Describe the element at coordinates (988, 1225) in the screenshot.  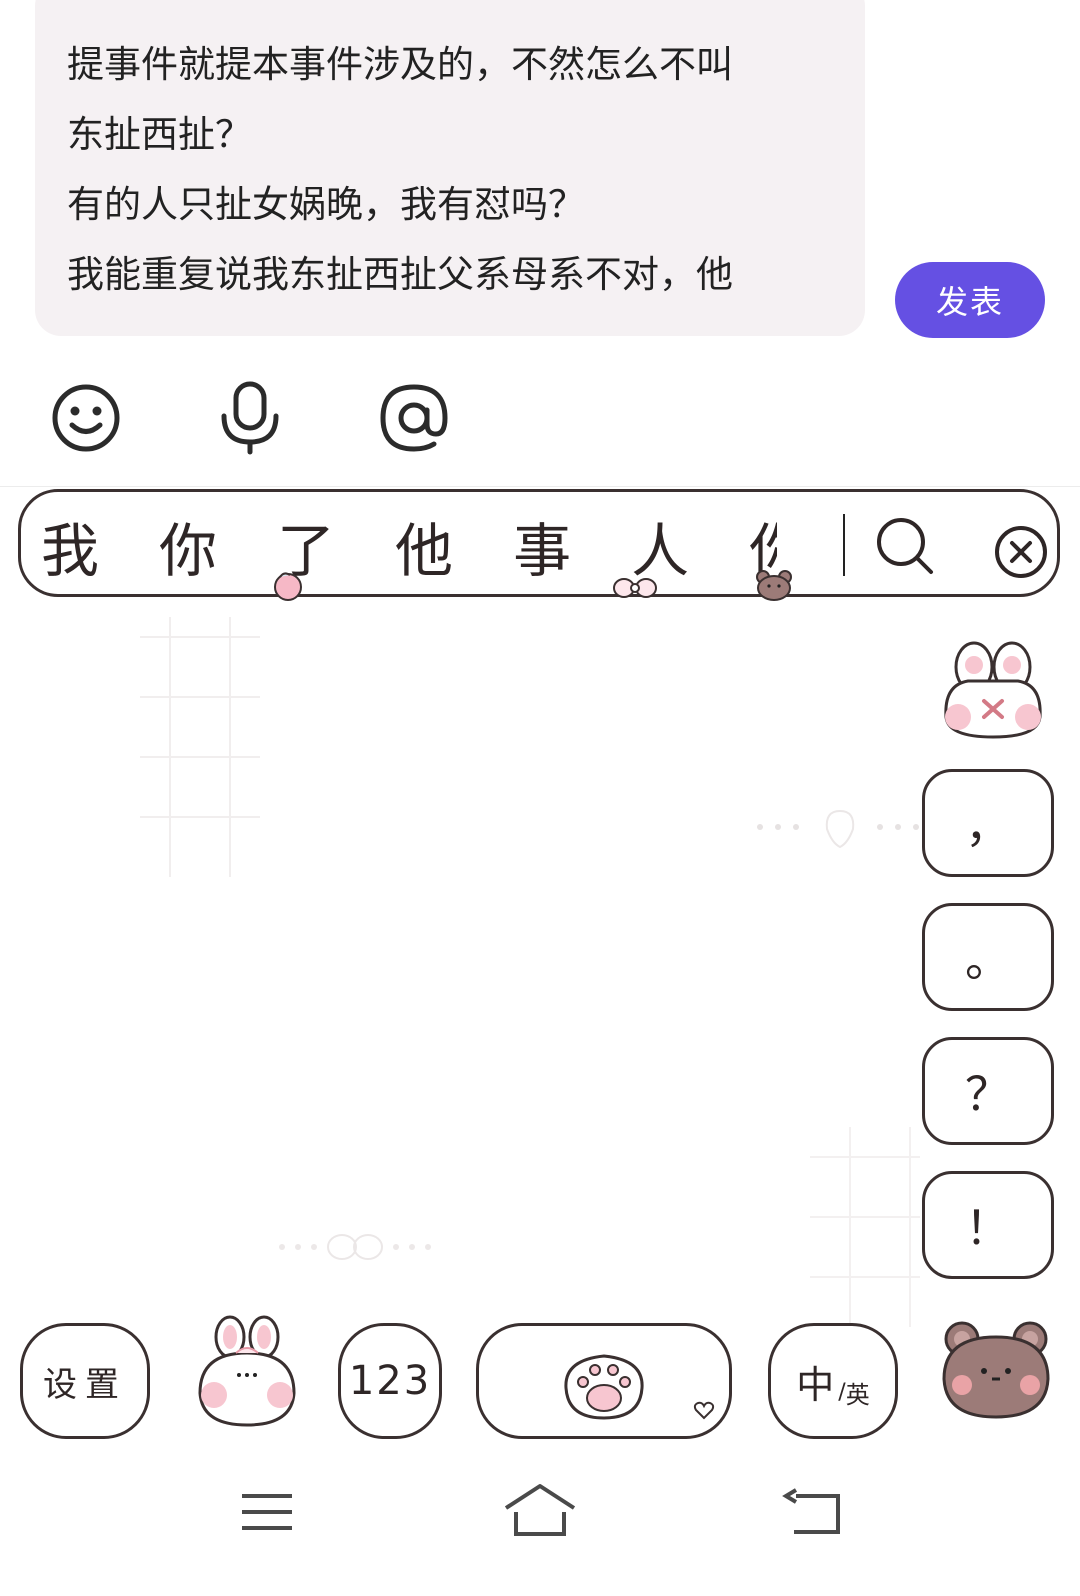
I see `exclamation-key: ！` at that location.